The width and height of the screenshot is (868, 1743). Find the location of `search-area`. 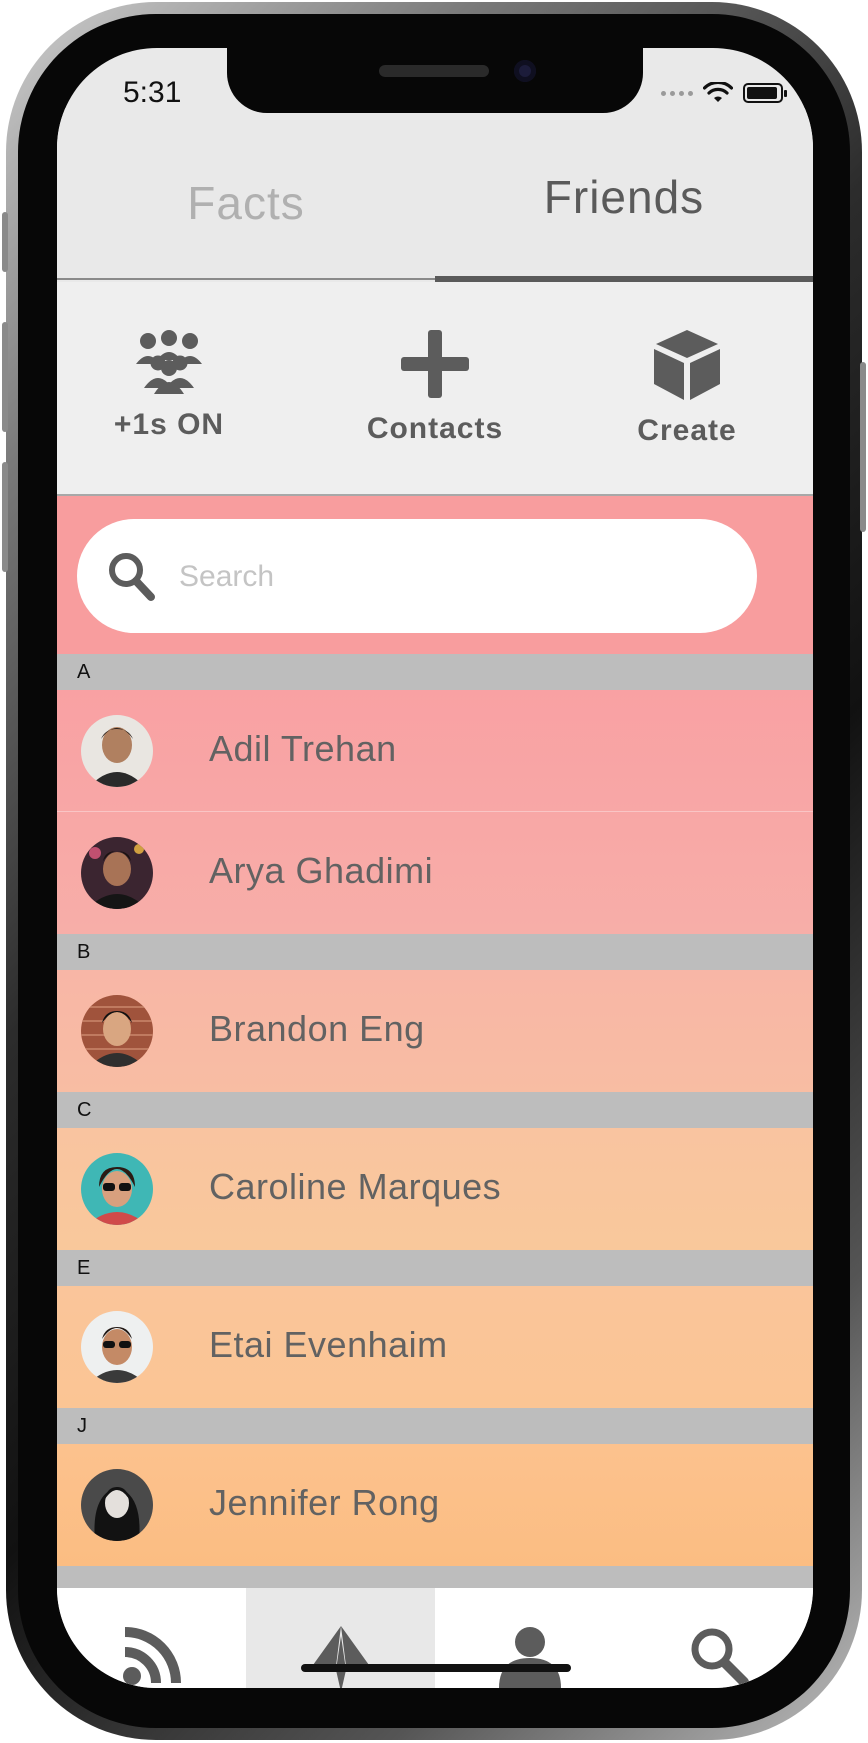

search-area is located at coordinates (435, 575).